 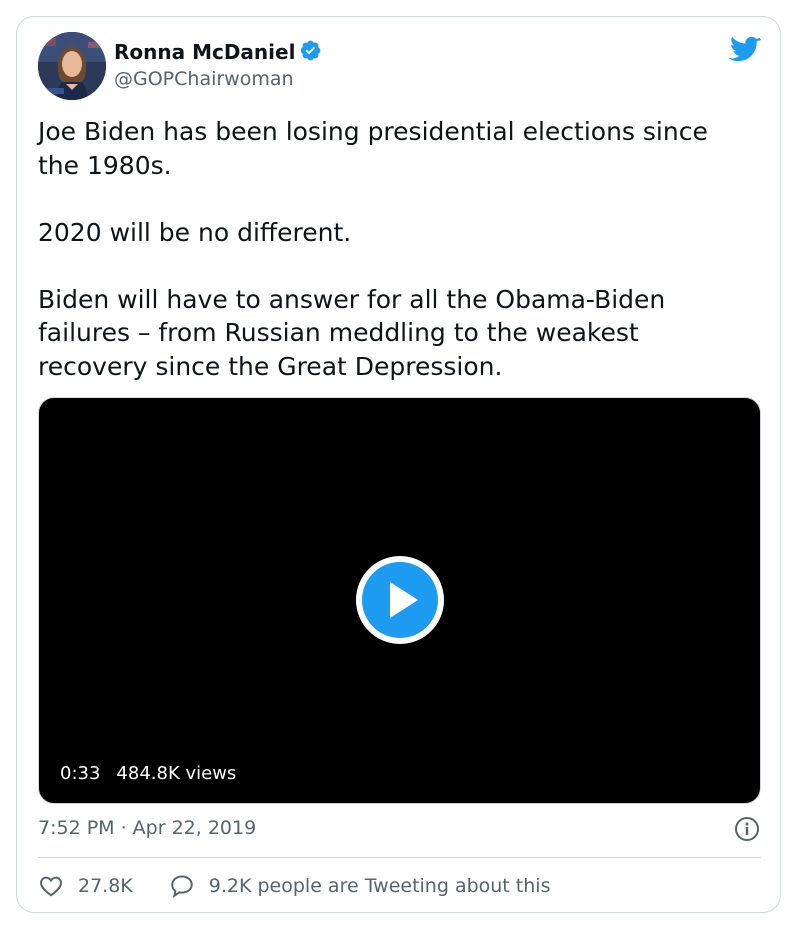 I want to click on speech-bubble-icon, so click(x=182, y=886).